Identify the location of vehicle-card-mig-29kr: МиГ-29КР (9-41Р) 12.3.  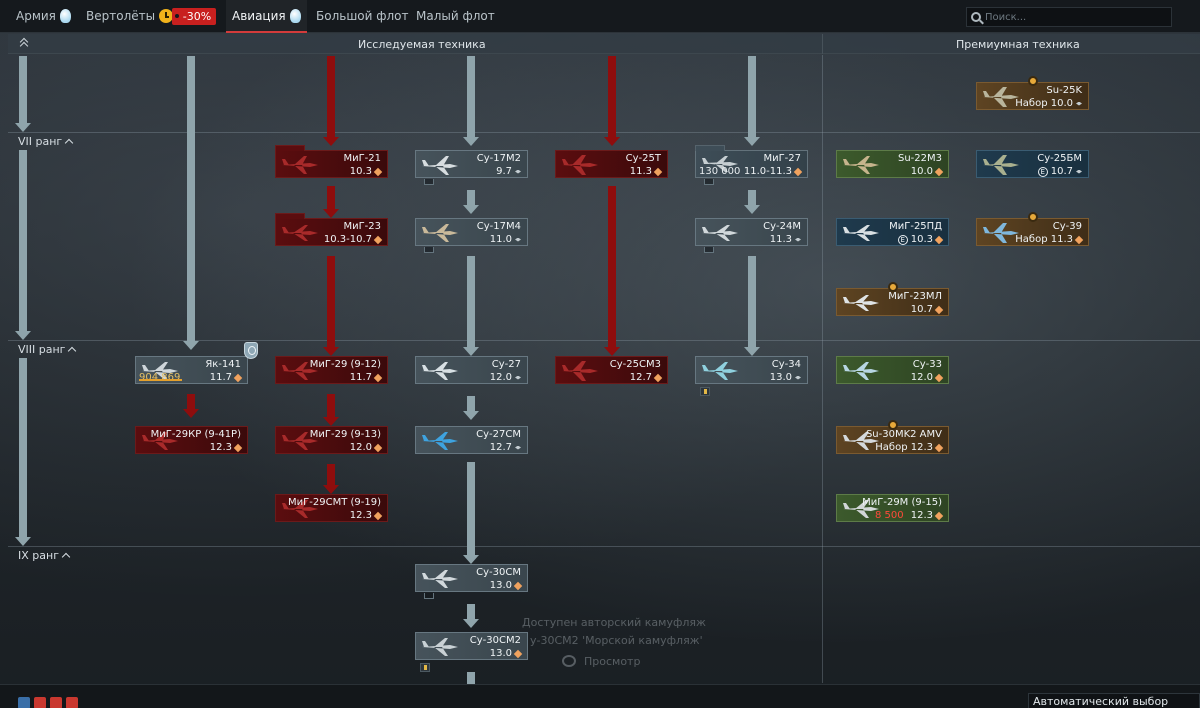
(191, 440).